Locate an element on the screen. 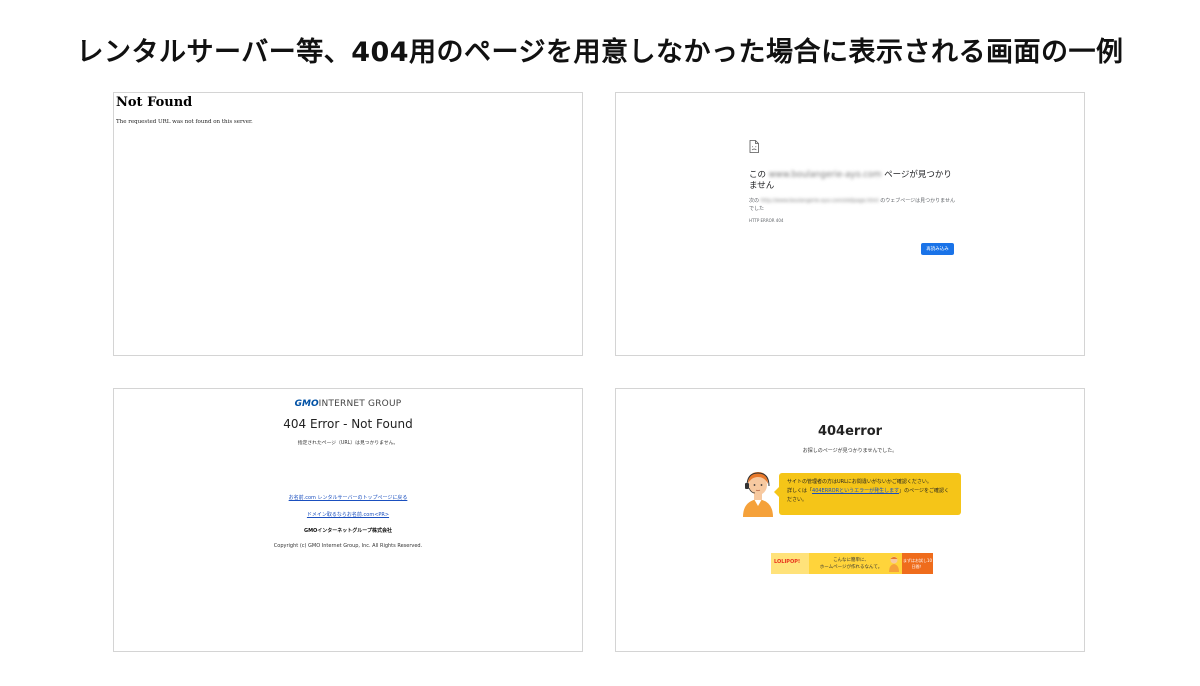 The image size is (1200, 686). gmo-logo: GMOINTERNET GROUP is located at coordinates (348, 404).